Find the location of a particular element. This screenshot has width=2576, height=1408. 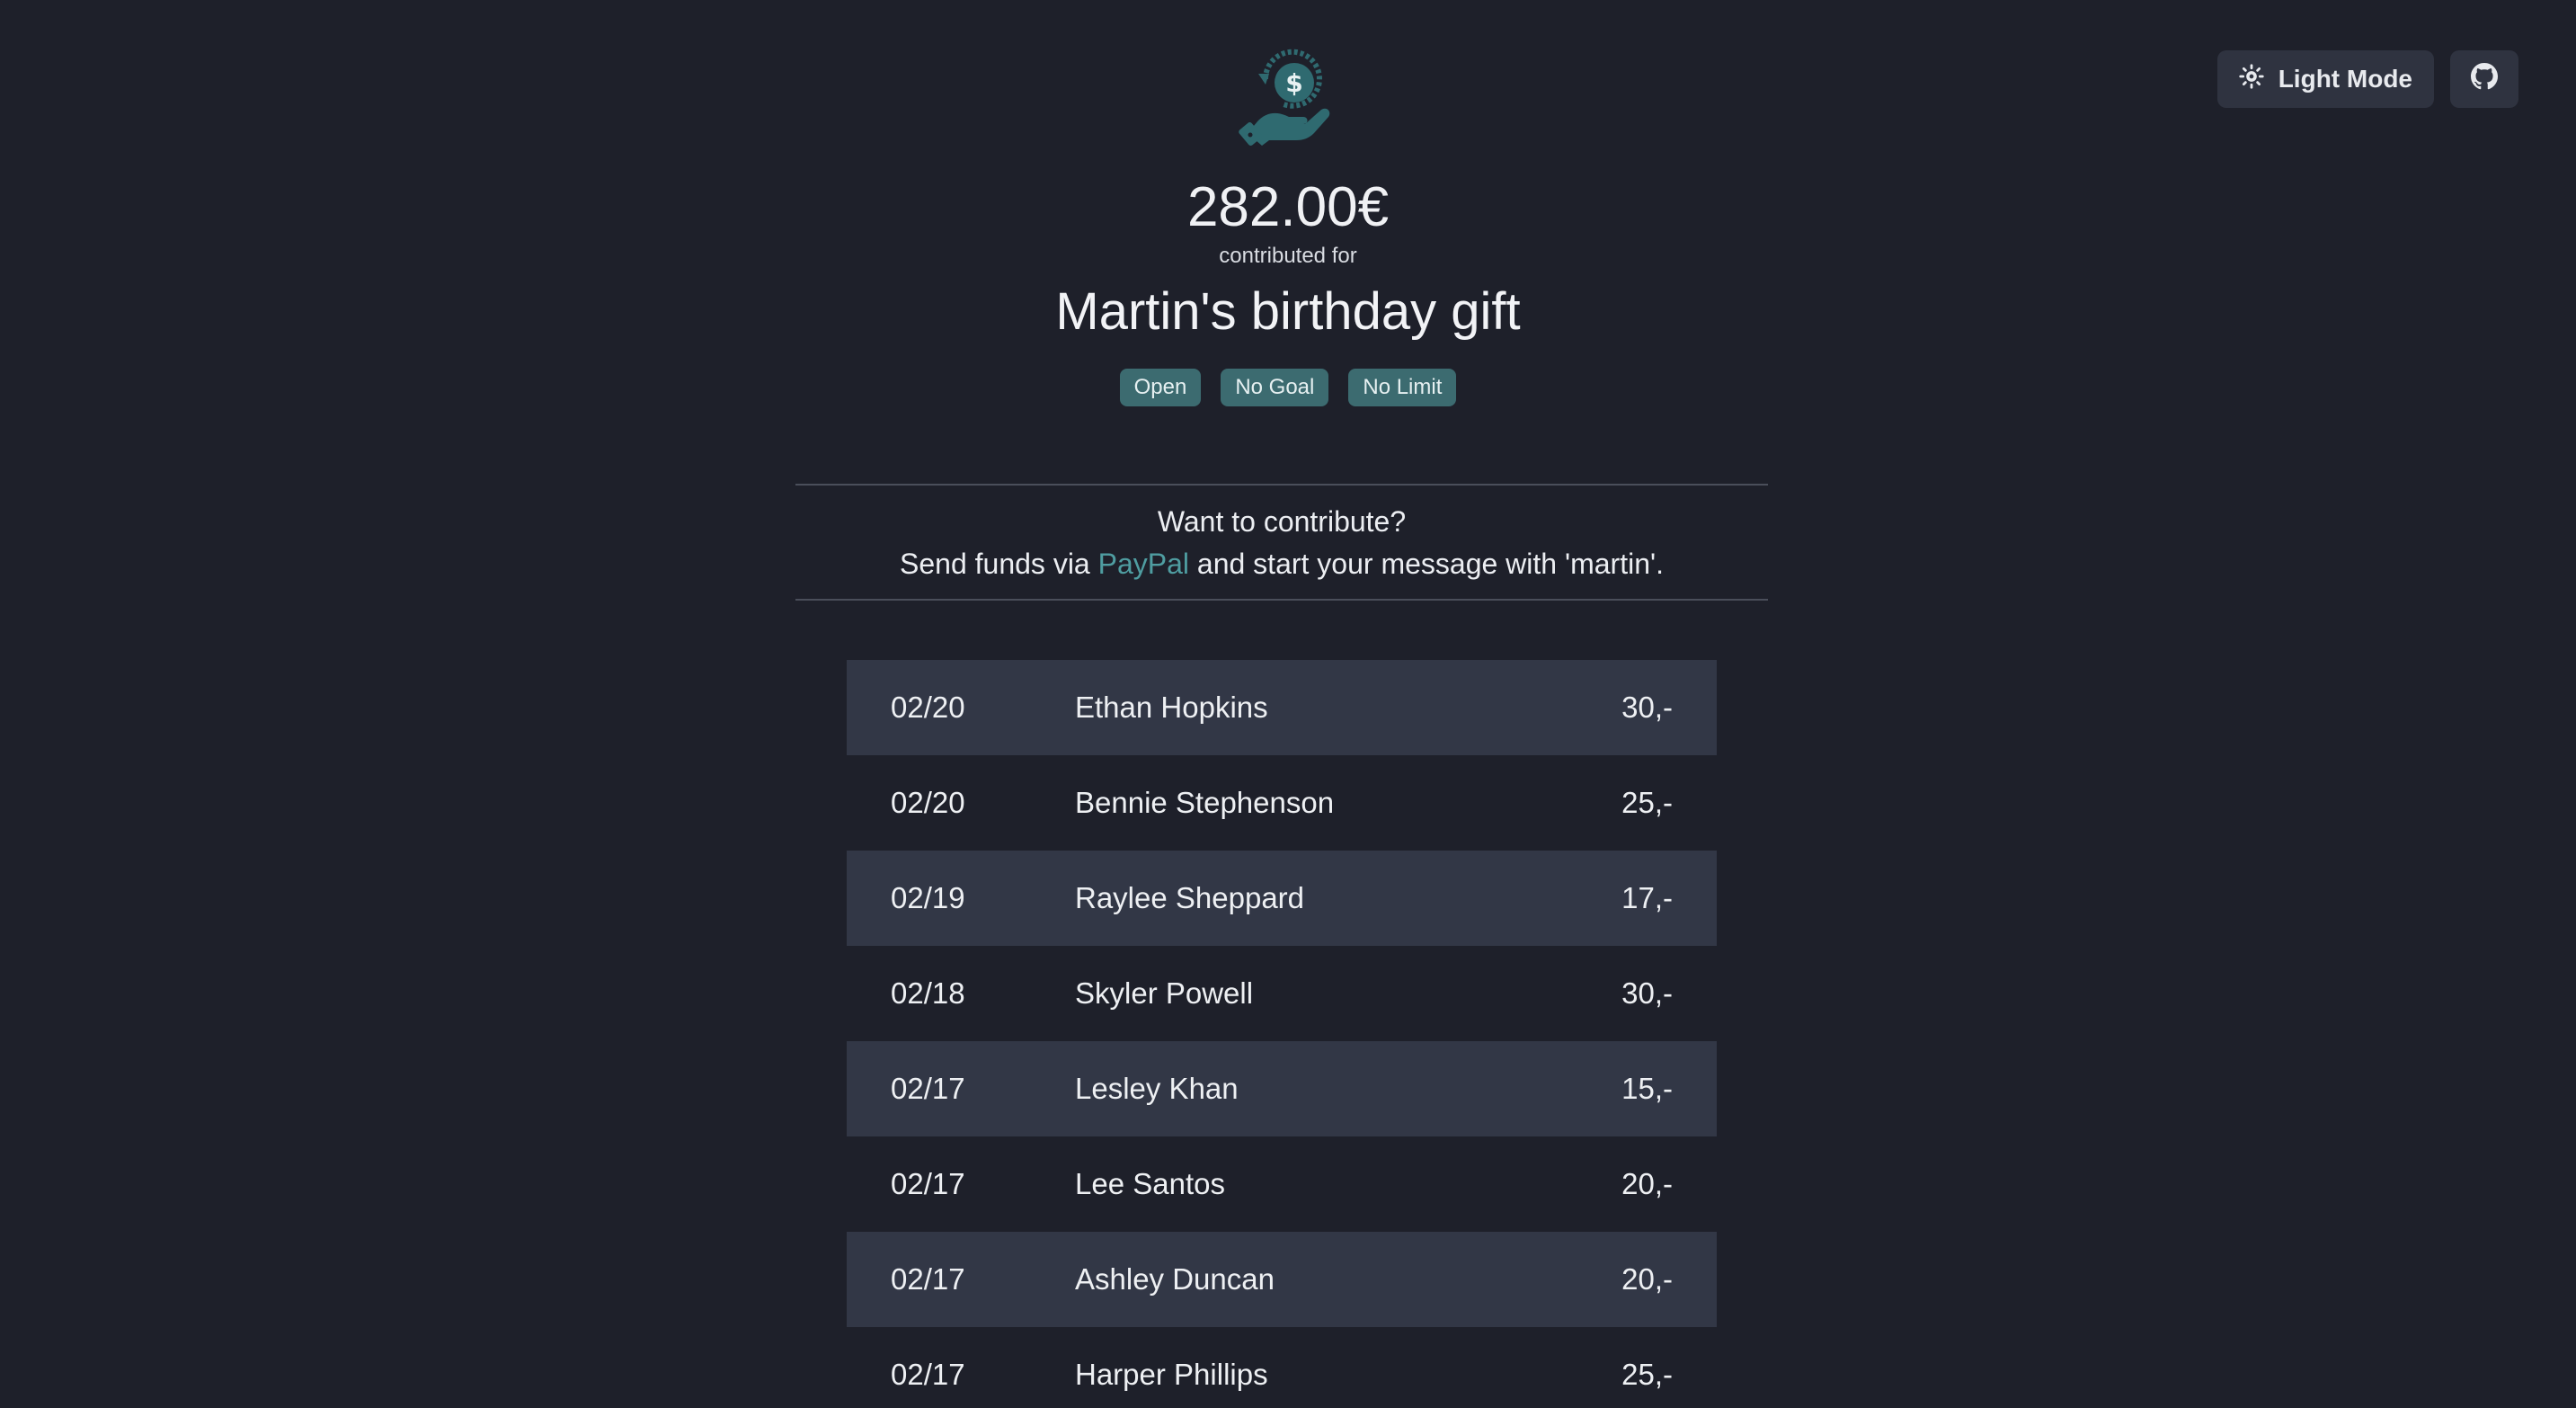

row-name: Raylee Sheppard is located at coordinates (1190, 898).